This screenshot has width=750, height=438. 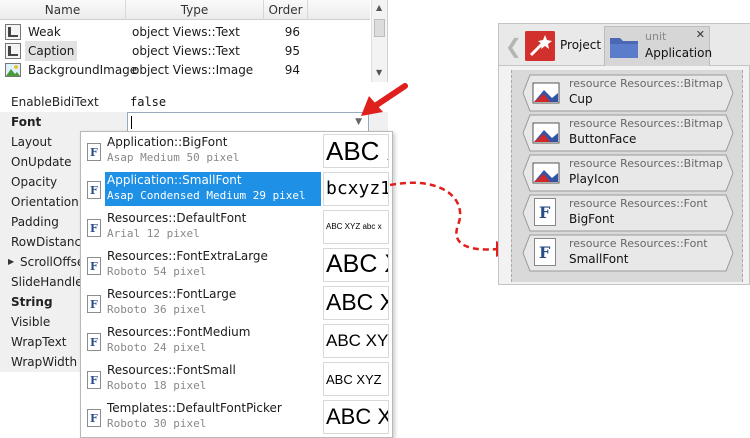 What do you see at coordinates (49, 282) in the screenshot?
I see `property-name: SlideHandler` at bounding box center [49, 282].